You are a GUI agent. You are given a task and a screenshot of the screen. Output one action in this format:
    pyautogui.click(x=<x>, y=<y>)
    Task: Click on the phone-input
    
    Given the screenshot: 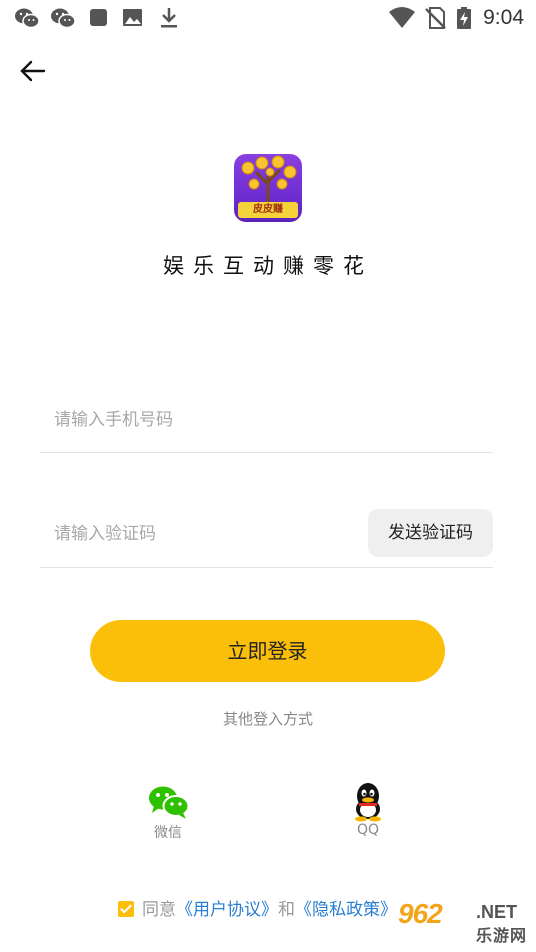 What is the action you would take?
    pyautogui.click(x=254, y=420)
    